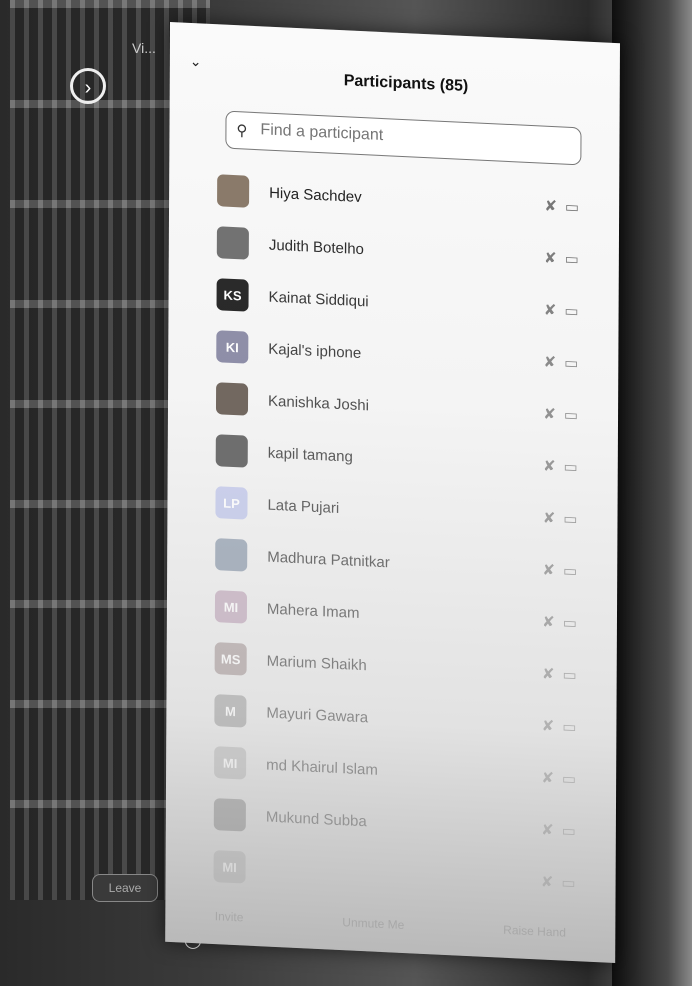 This screenshot has width=692, height=986. What do you see at coordinates (317, 715) in the screenshot?
I see `participant-name: Mayuri Gawara` at bounding box center [317, 715].